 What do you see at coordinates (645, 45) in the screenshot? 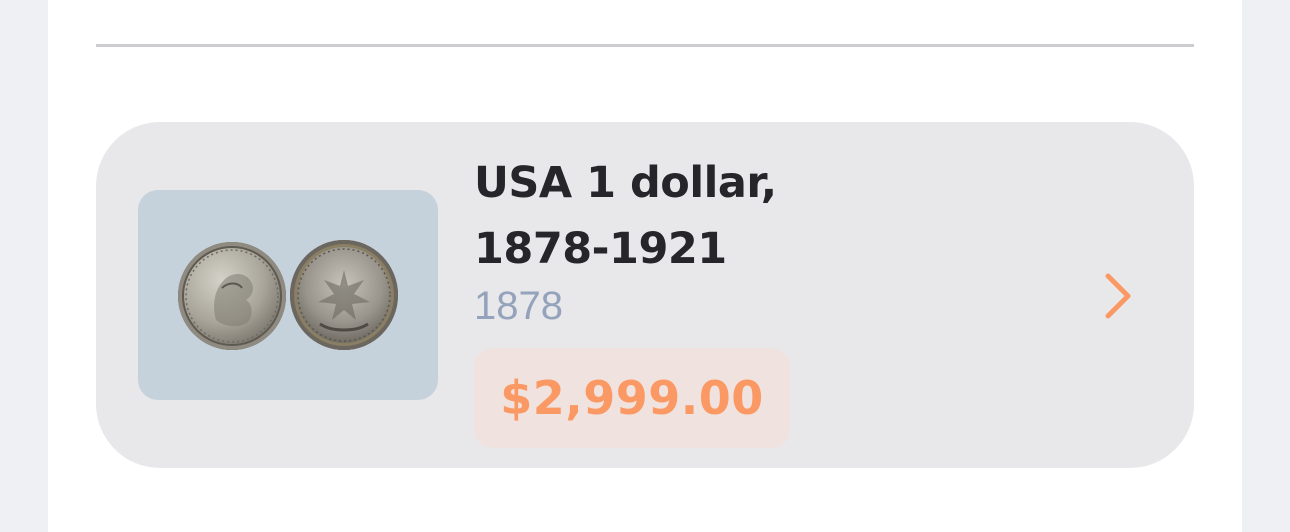
I see `divider` at bounding box center [645, 45].